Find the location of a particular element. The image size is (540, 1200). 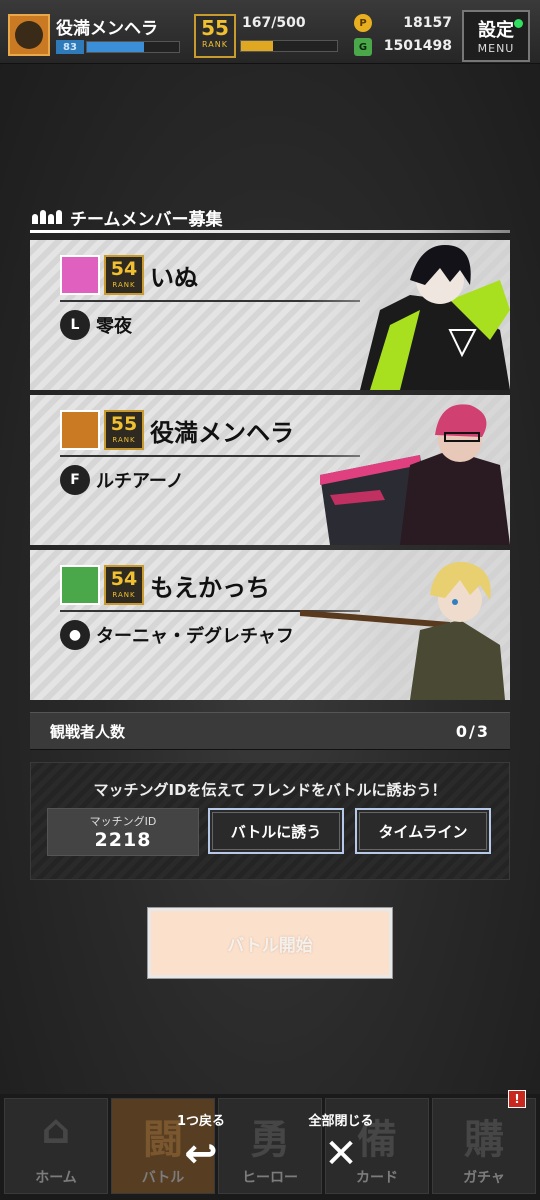

hero-type-icon: F is located at coordinates (75, 480).